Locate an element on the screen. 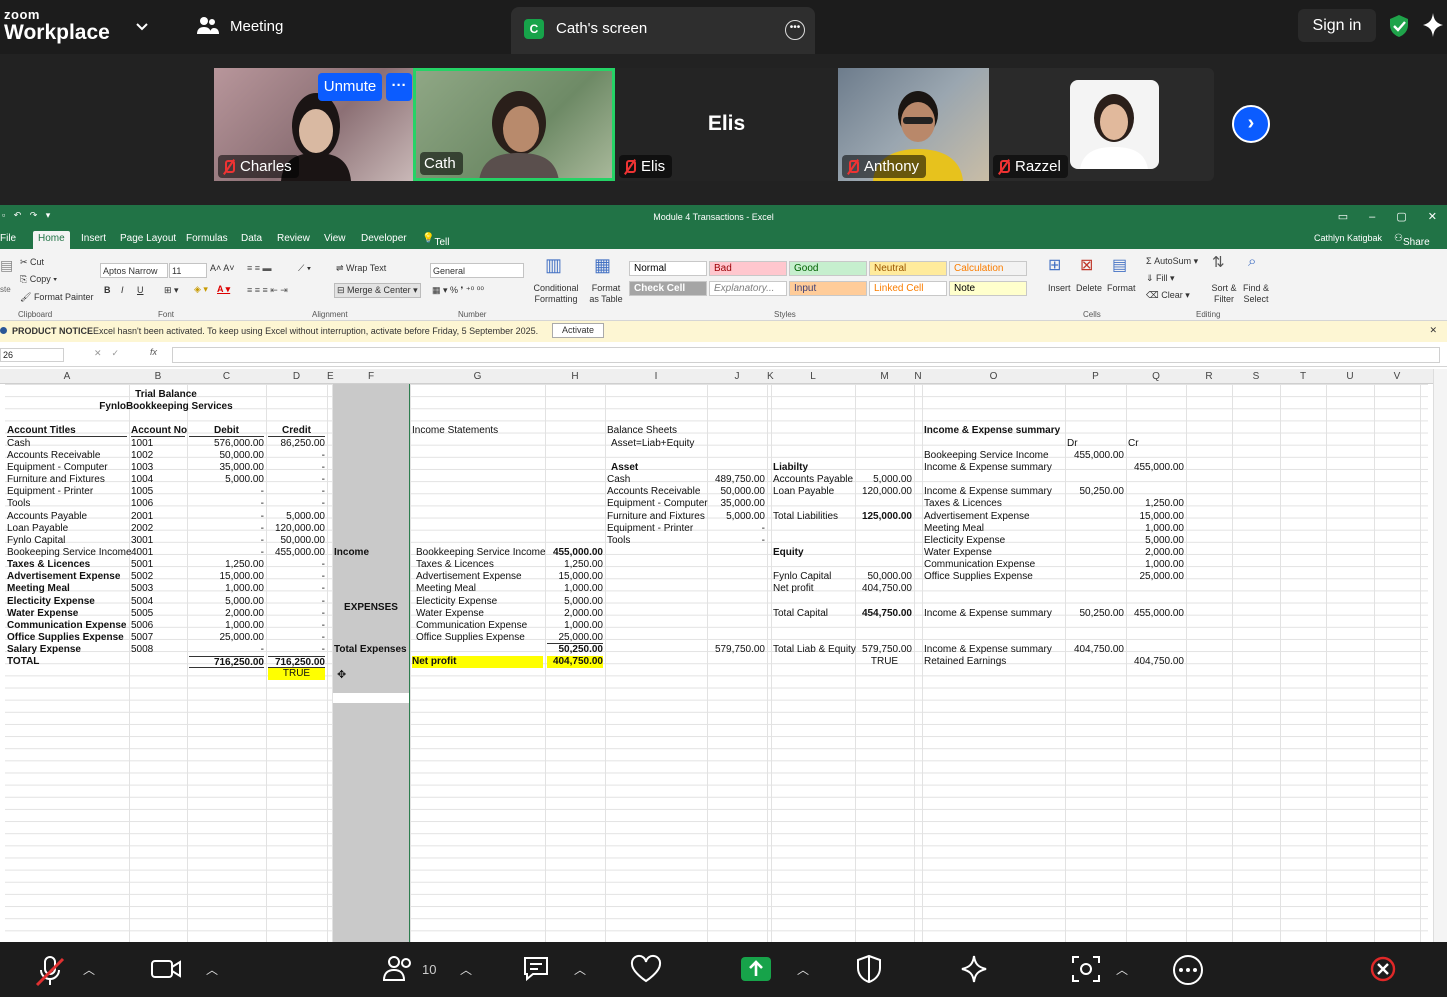 This screenshot has height=997, width=1447. close-icon: ✕ is located at coordinates (1433, 330).